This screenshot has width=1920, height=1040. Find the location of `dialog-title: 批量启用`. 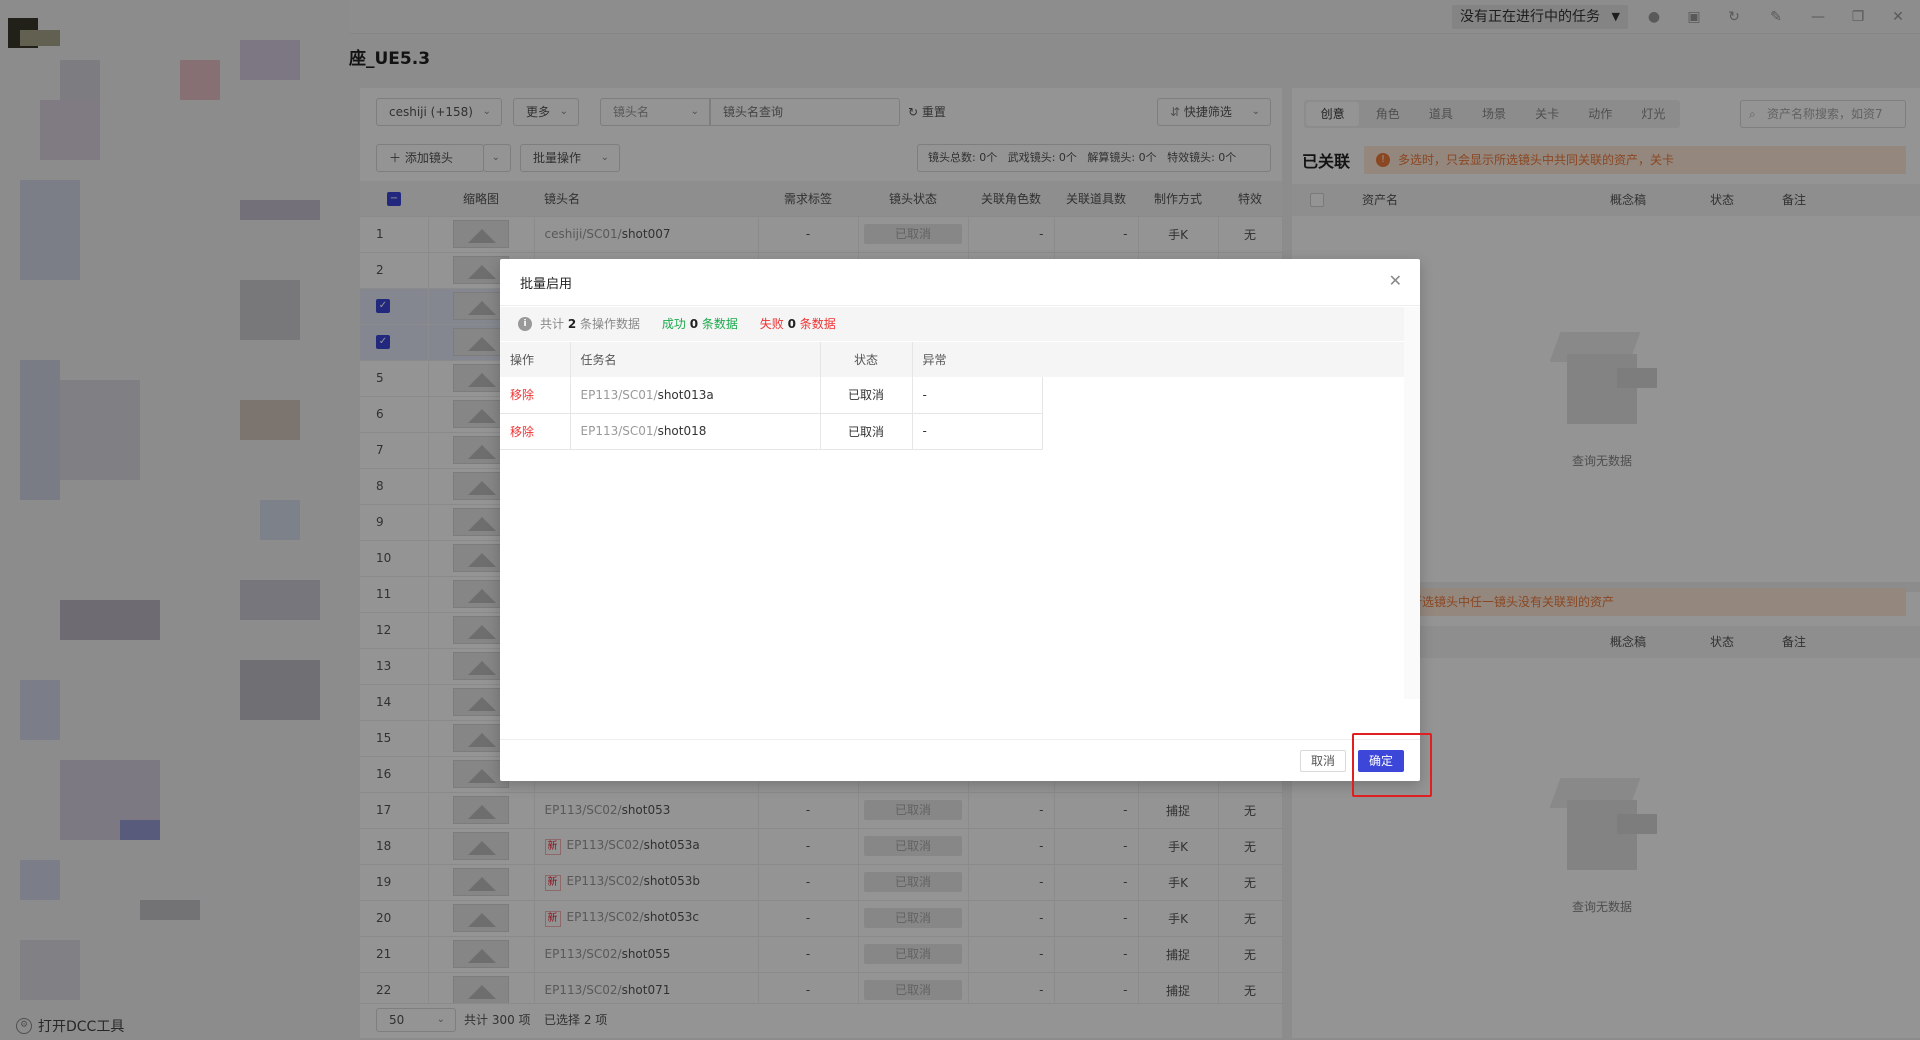

dialog-title: 批量启用 is located at coordinates (546, 284).